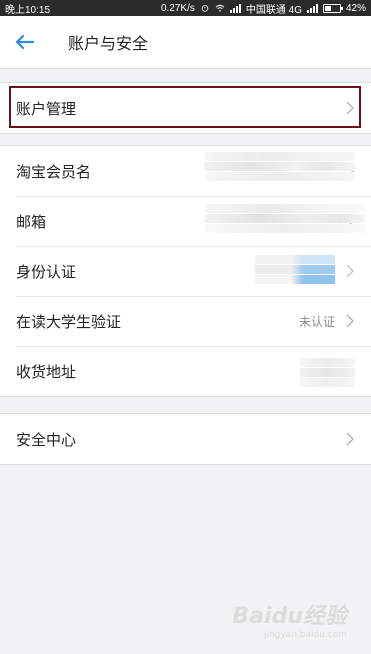 This screenshot has height=654, width=371. I want to click on status-bar: 晚上10:15 0.27K/s 中国联通 4G 42%, so click(185, 8).